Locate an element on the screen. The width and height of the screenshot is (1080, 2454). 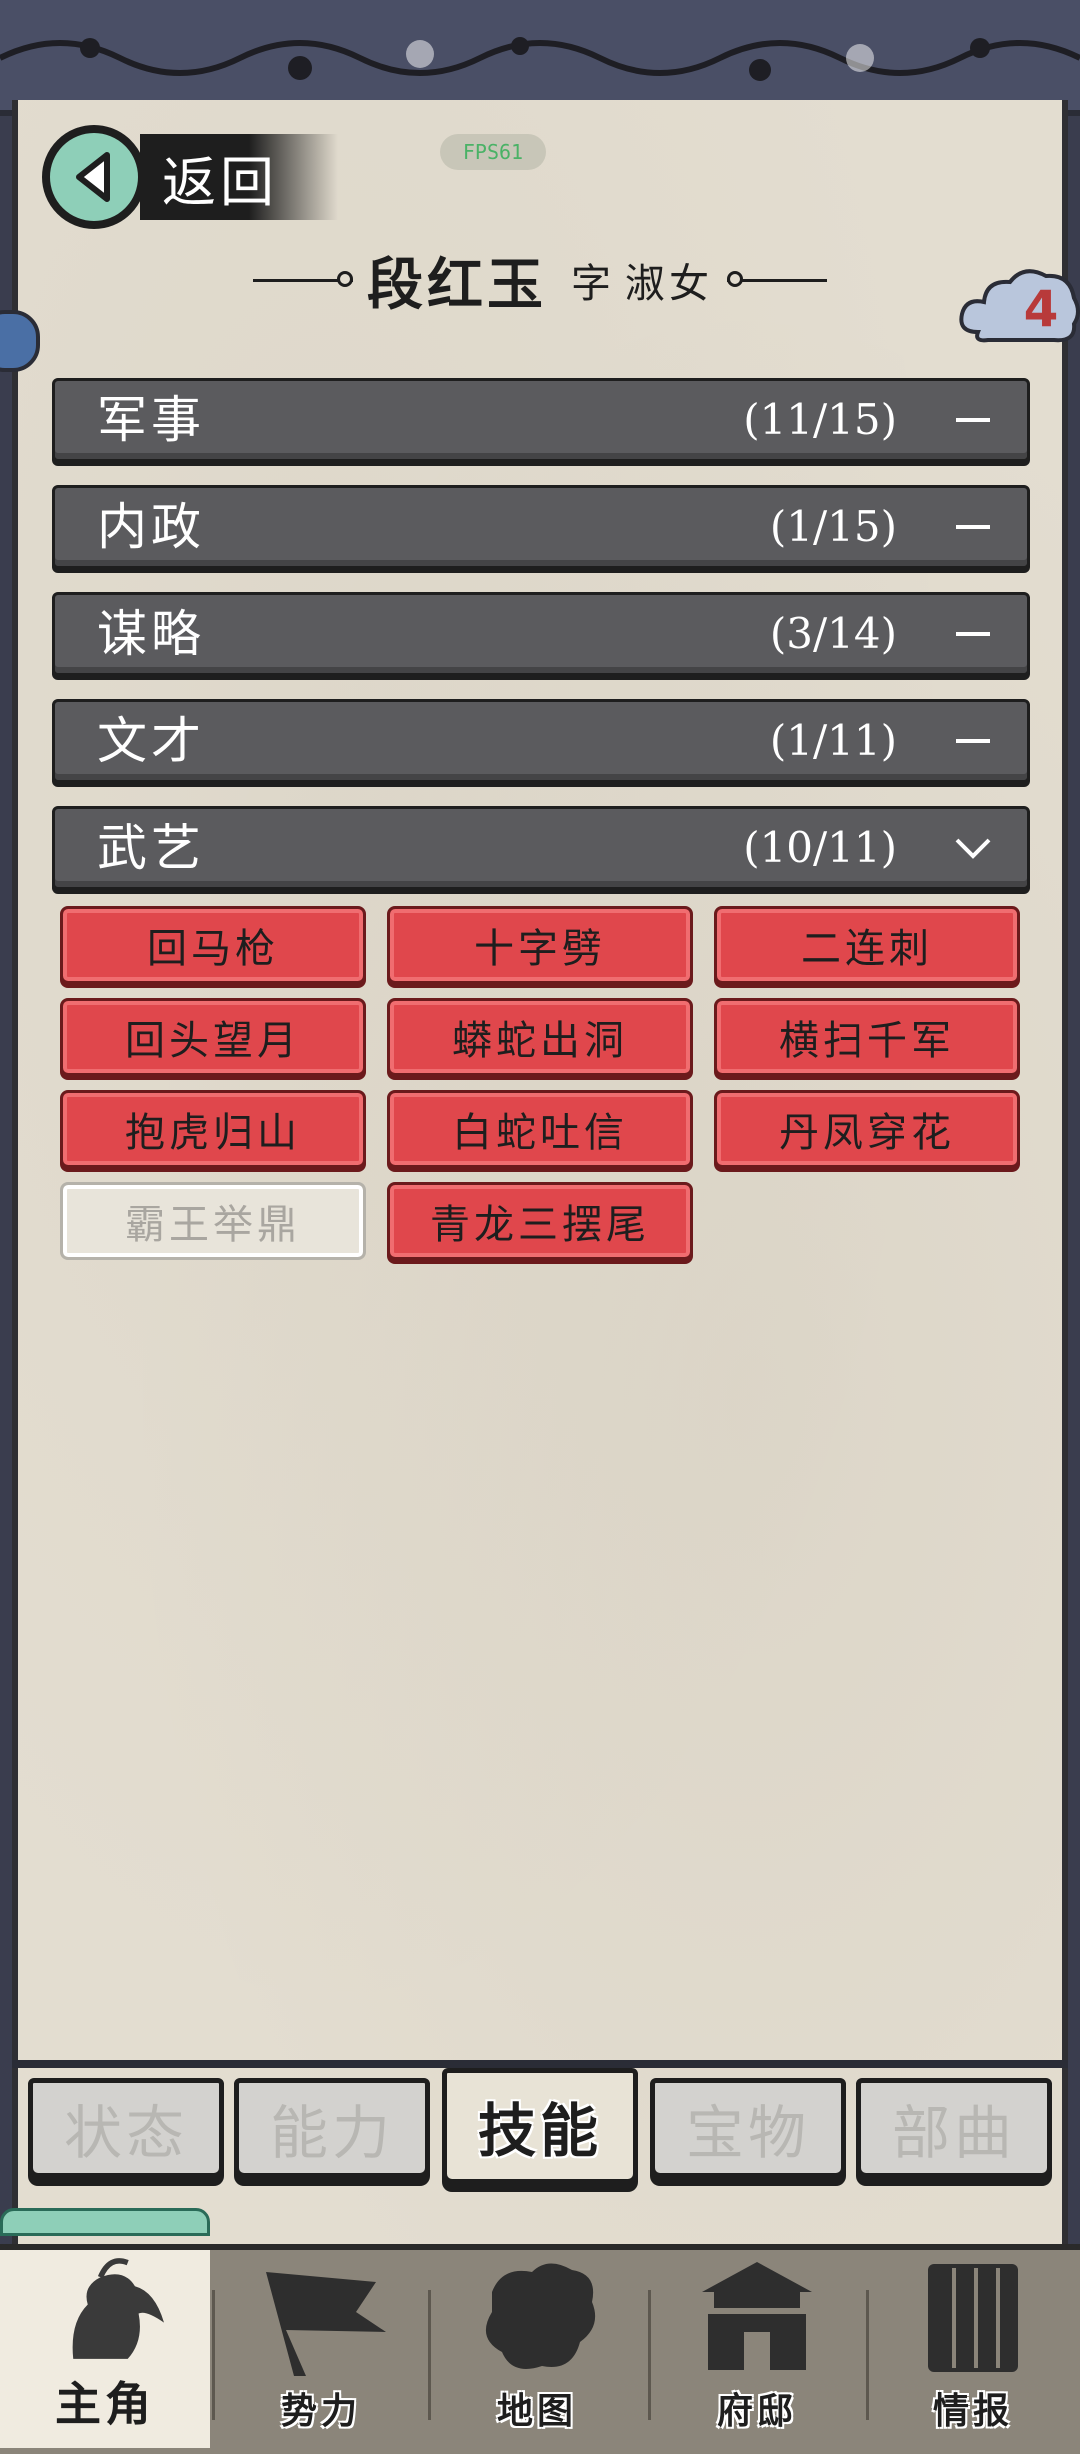
cloud-badge-count: 4 is located at coordinates (1041, 309).